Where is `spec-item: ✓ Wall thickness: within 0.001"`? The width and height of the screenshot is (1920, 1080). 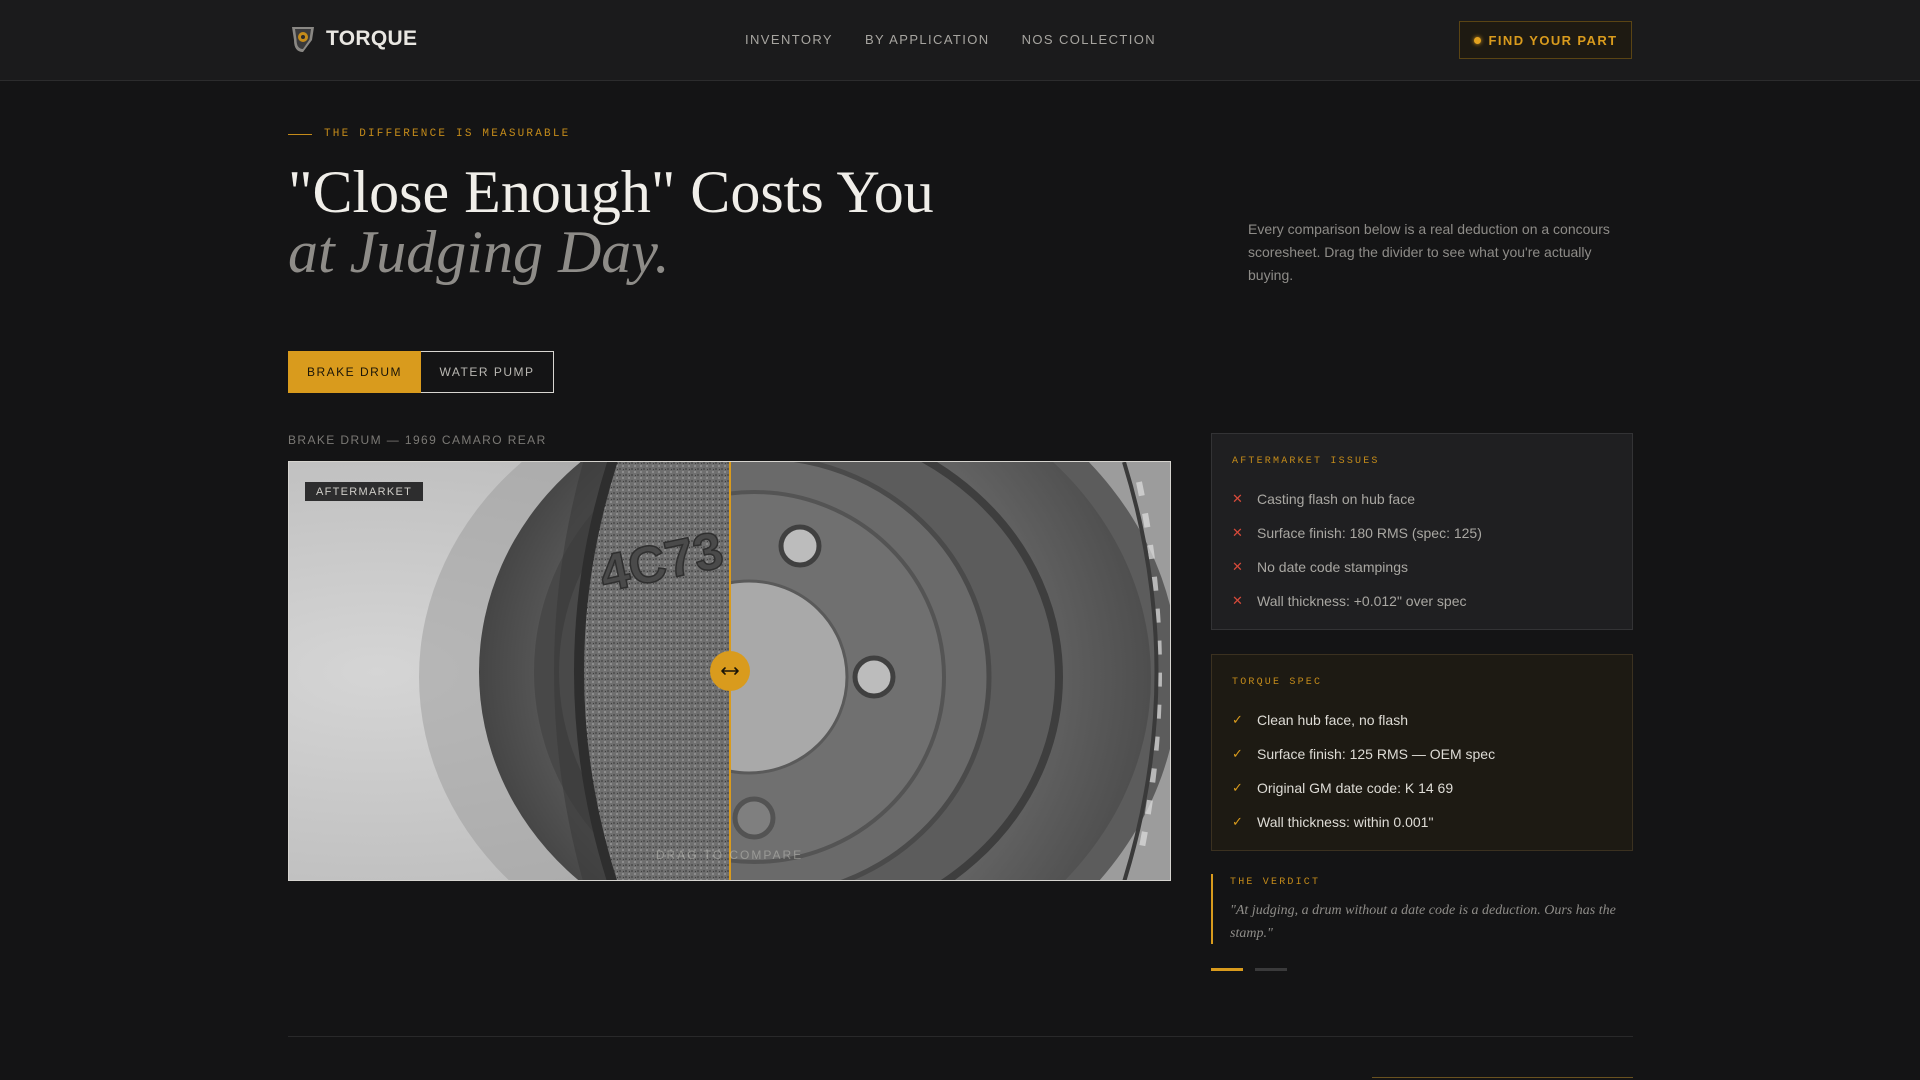
spec-item: ✓ Wall thickness: within 0.001" is located at coordinates (1422, 822).